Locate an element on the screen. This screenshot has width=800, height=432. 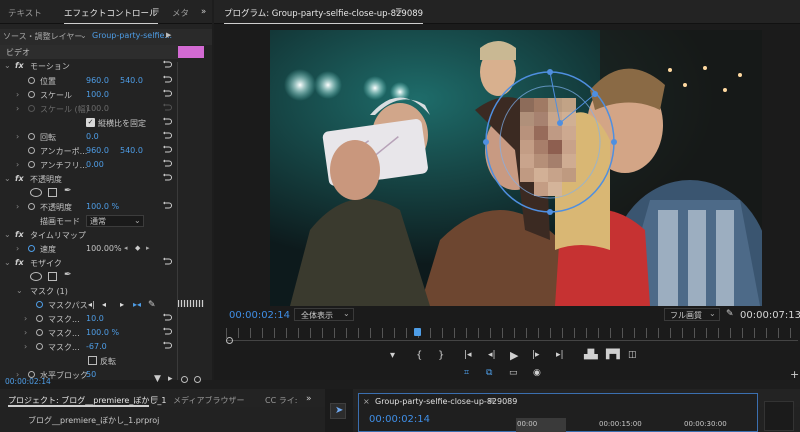
tab-cc-libraries: CC ライ: is located at coordinates (281, 400).